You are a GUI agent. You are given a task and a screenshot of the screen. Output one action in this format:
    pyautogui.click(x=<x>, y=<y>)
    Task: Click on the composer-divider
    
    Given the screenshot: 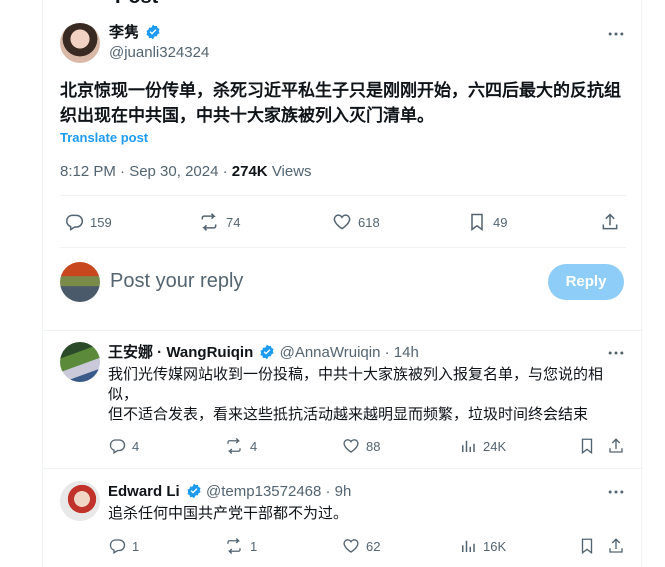 What is the action you would take?
    pyautogui.click(x=343, y=330)
    